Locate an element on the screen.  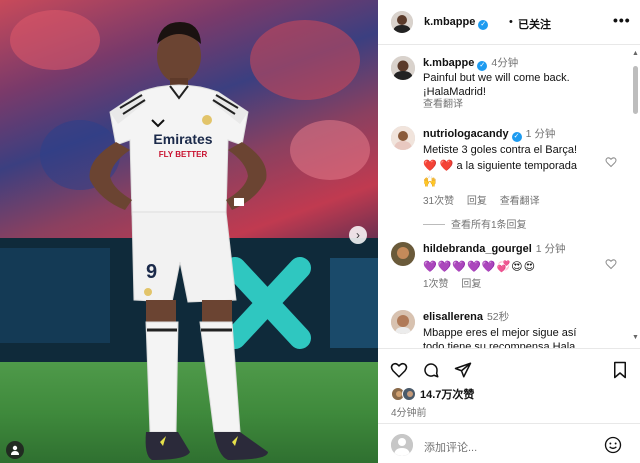
caption-text-line1: Painful but we will come back. is located at coordinates (496, 78).